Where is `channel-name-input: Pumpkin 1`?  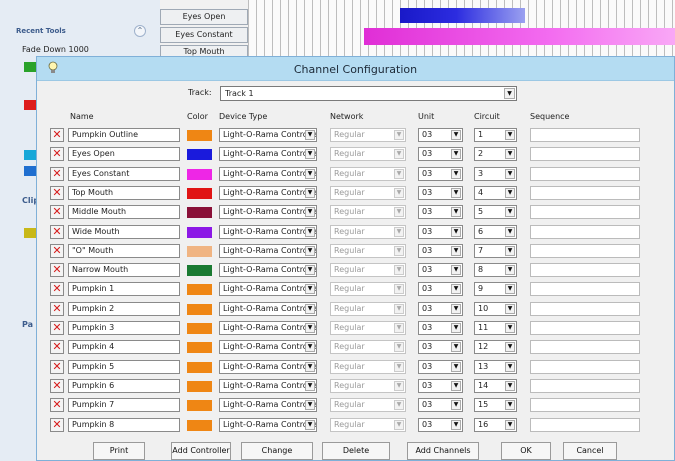 channel-name-input: Pumpkin 1 is located at coordinates (124, 289).